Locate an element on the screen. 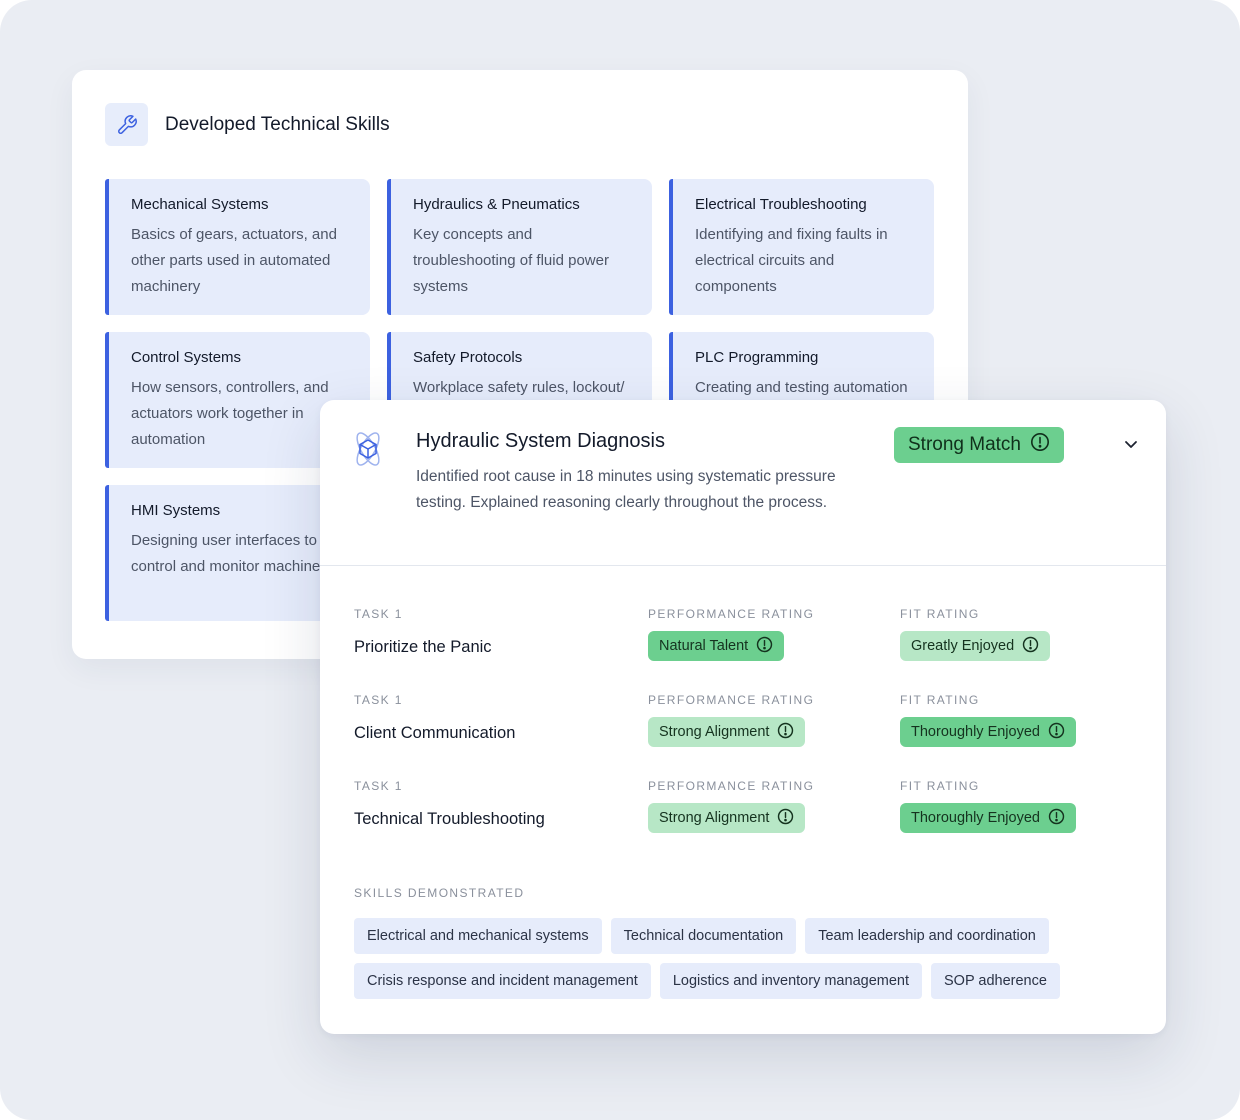  rating-text: Greatly Enjoyed is located at coordinates (963, 646).